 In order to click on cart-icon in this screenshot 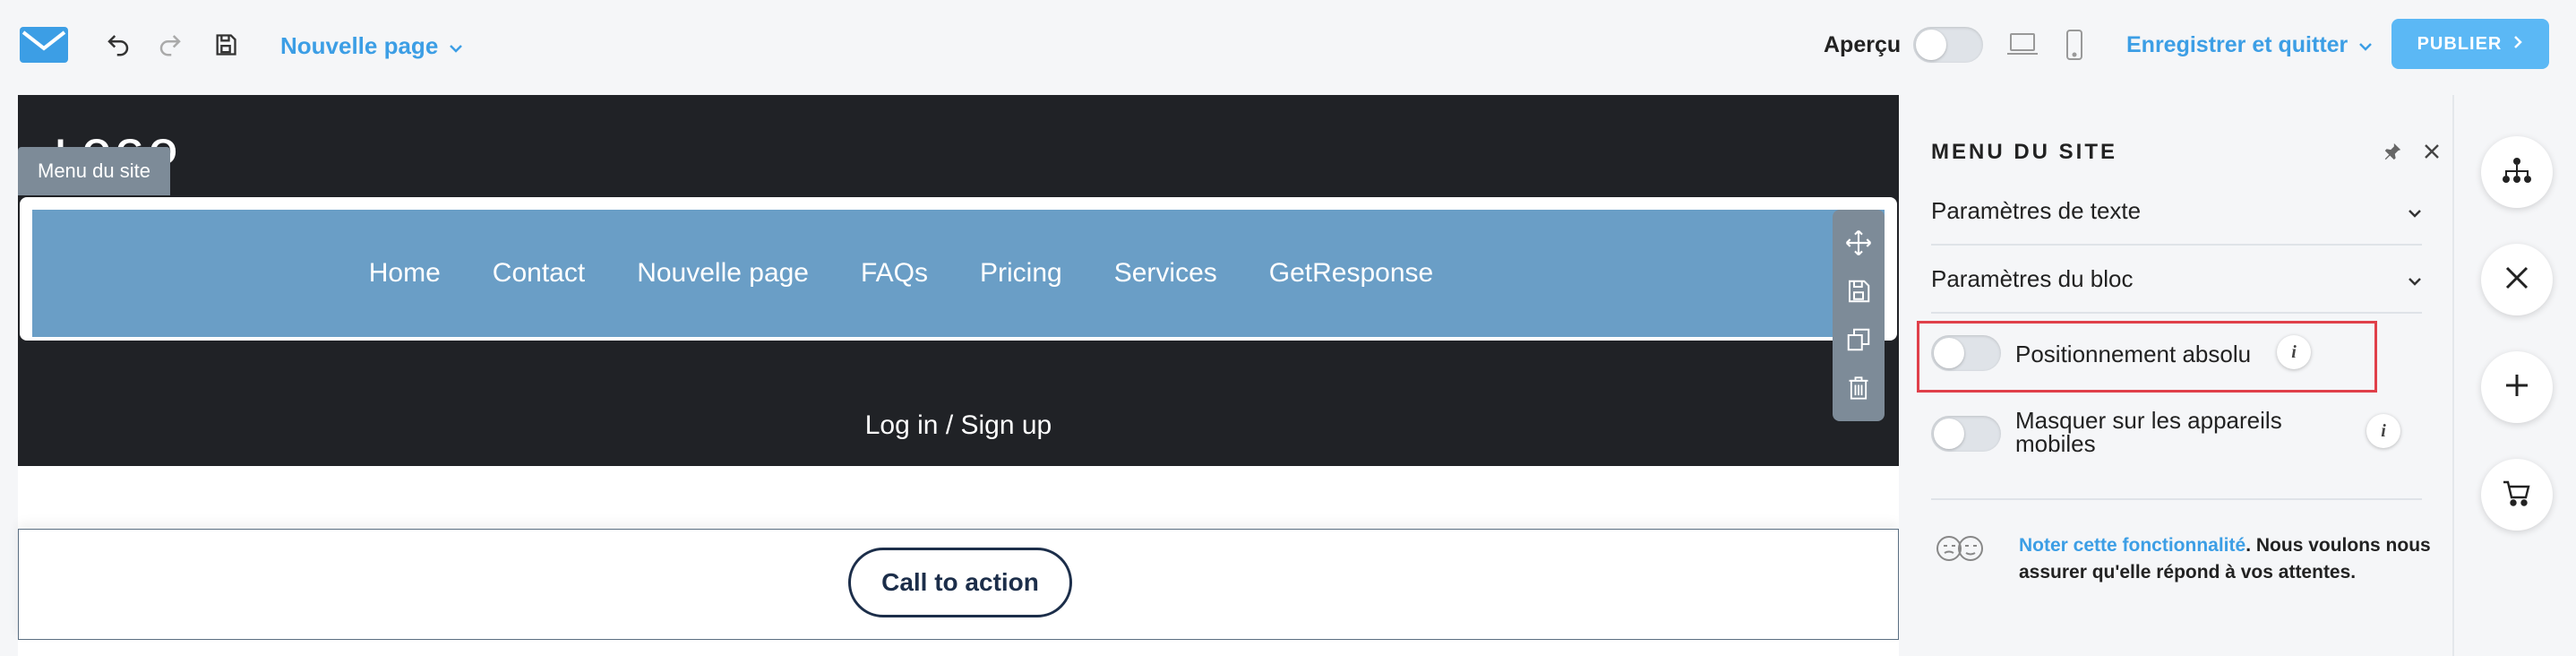, I will do `click(2517, 495)`.